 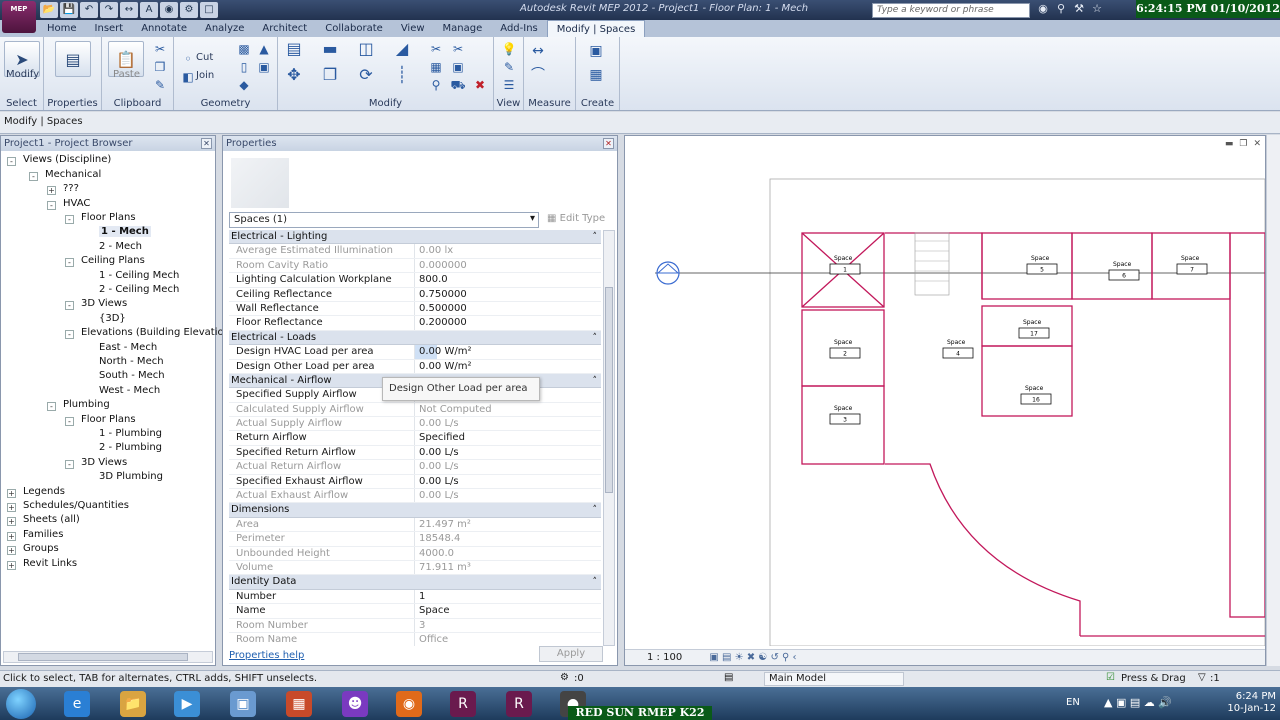 What do you see at coordinates (131, 476) in the screenshot?
I see `browser-item: 3D Plumbing` at bounding box center [131, 476].